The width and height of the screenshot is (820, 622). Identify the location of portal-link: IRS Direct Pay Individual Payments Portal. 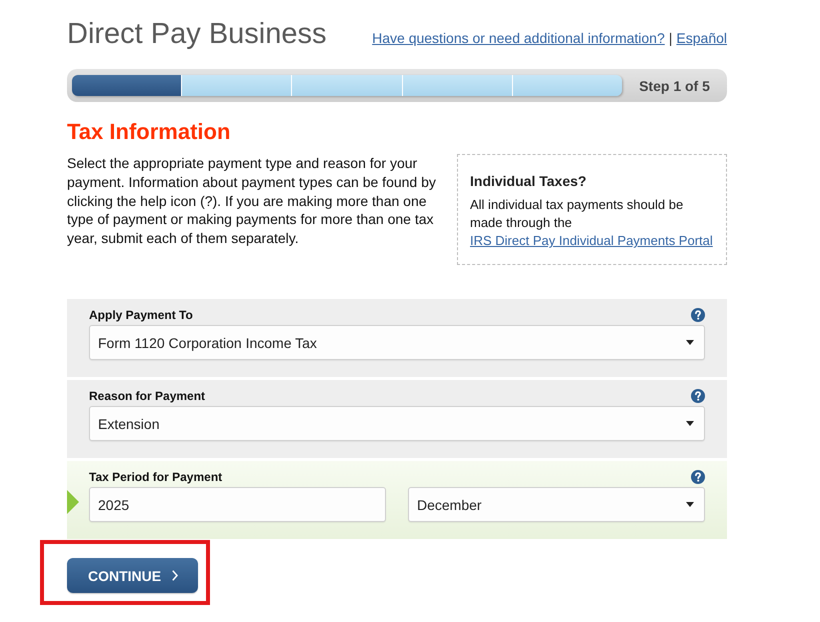
(591, 240).